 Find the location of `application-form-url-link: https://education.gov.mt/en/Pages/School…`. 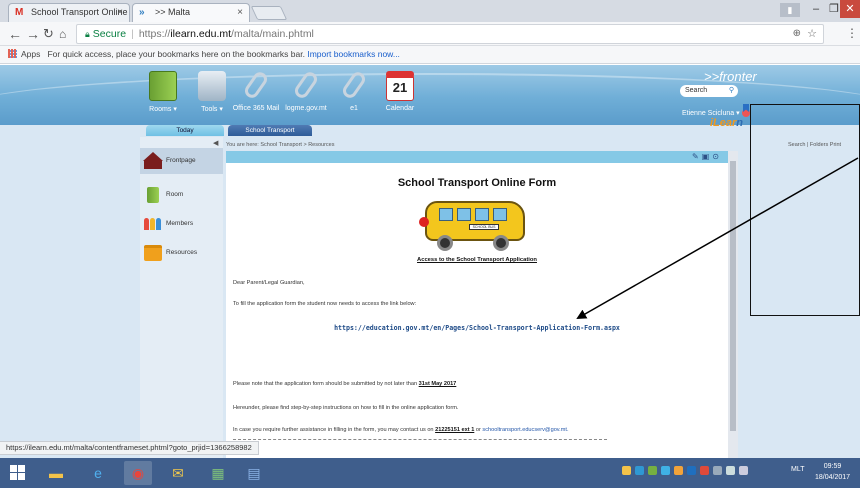

application-form-url-link: https://education.gov.mt/en/Pages/School… is located at coordinates (477, 328).